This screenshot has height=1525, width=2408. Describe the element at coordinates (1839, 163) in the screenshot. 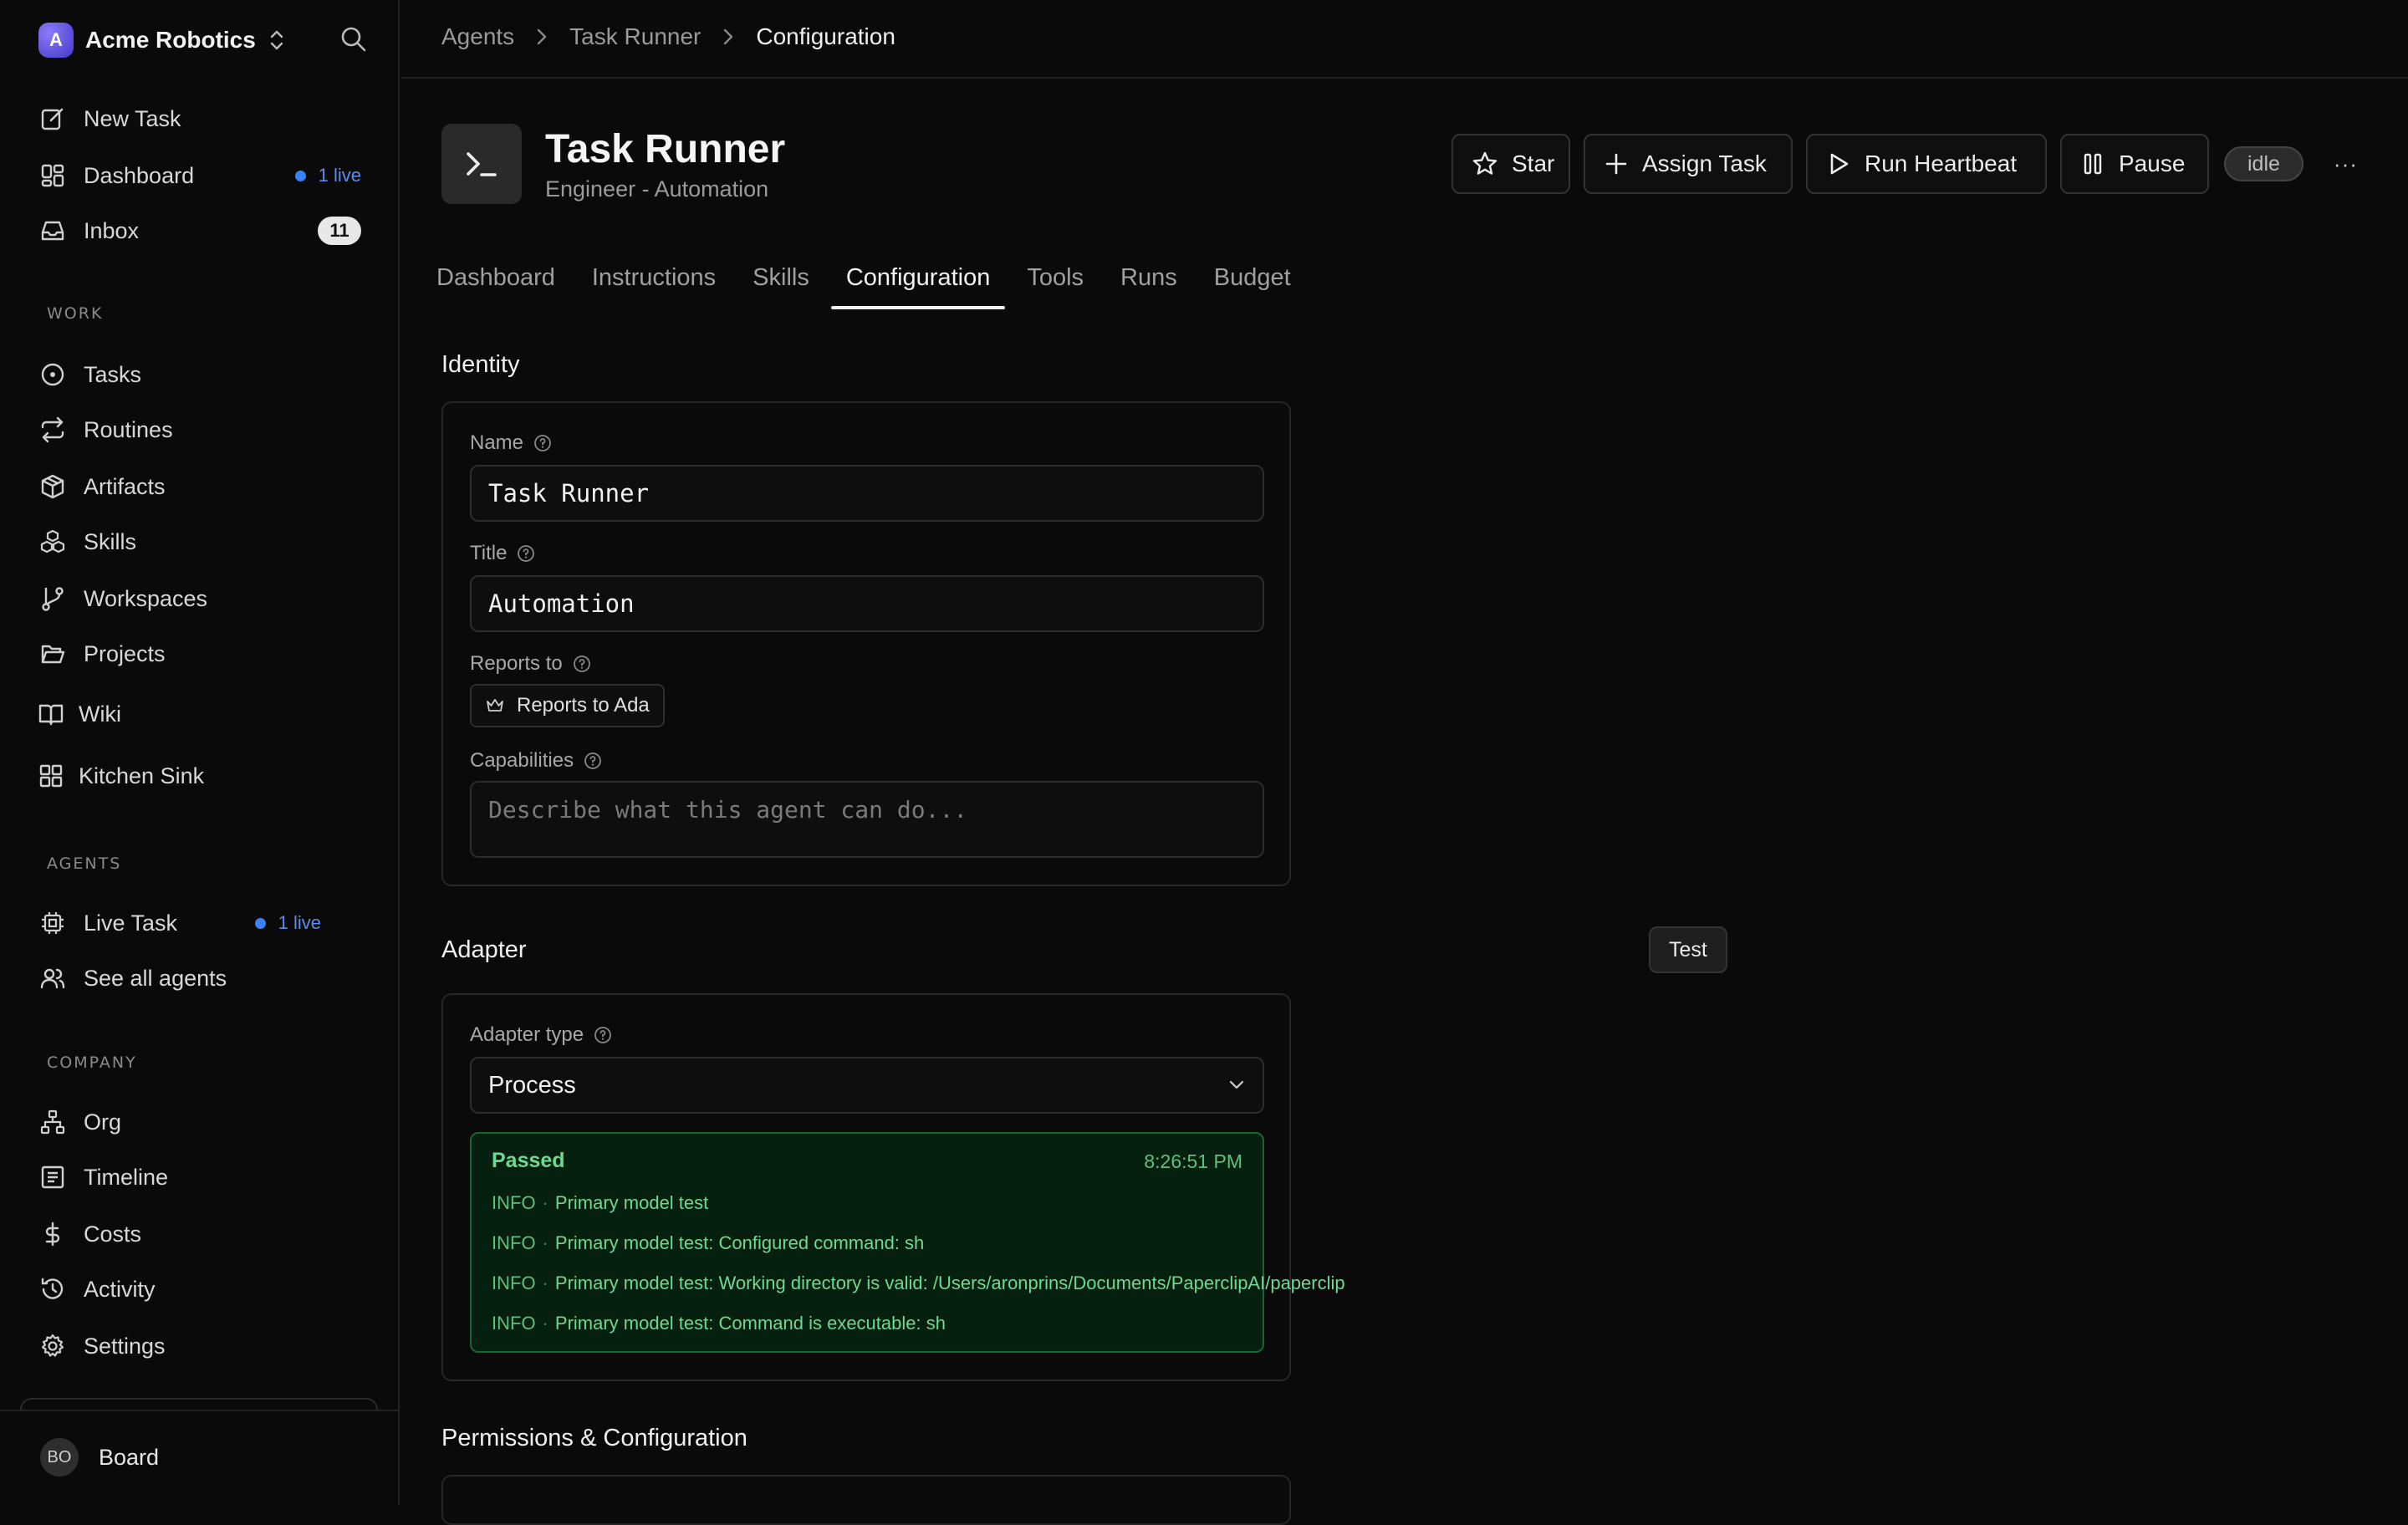

I see `play-icon` at that location.